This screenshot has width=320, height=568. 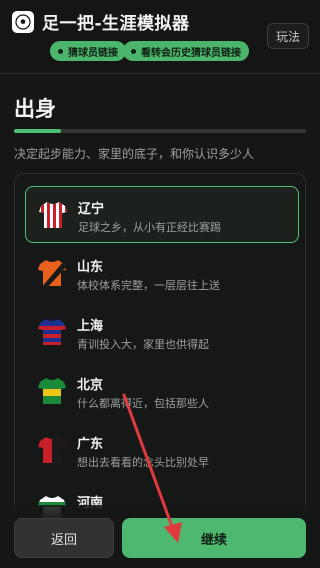 I want to click on progress-bar, so click(x=160, y=131).